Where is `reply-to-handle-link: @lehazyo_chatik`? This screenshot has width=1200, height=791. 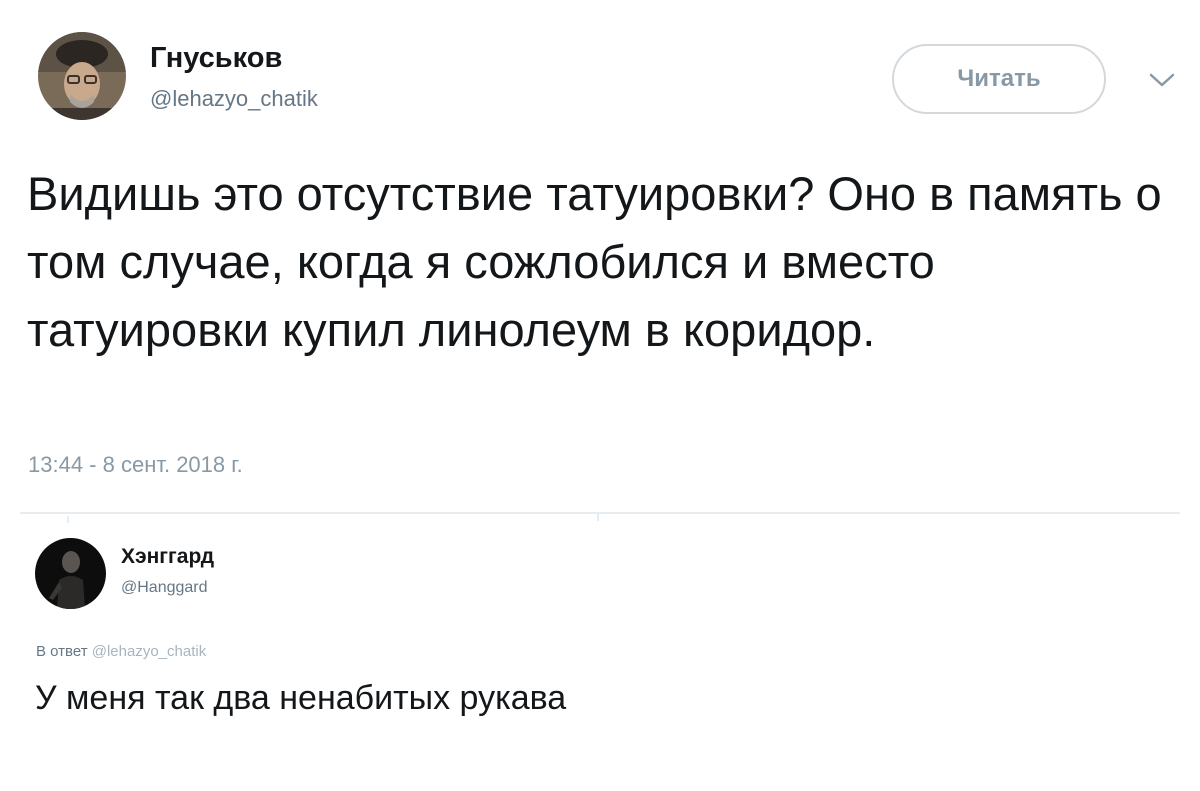 reply-to-handle-link: @lehazyo_chatik is located at coordinates (149, 651).